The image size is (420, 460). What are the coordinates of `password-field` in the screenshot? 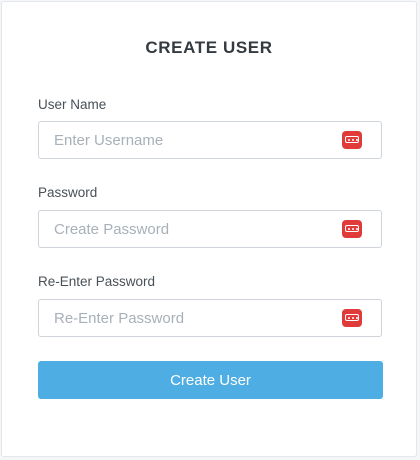 It's located at (210, 229).